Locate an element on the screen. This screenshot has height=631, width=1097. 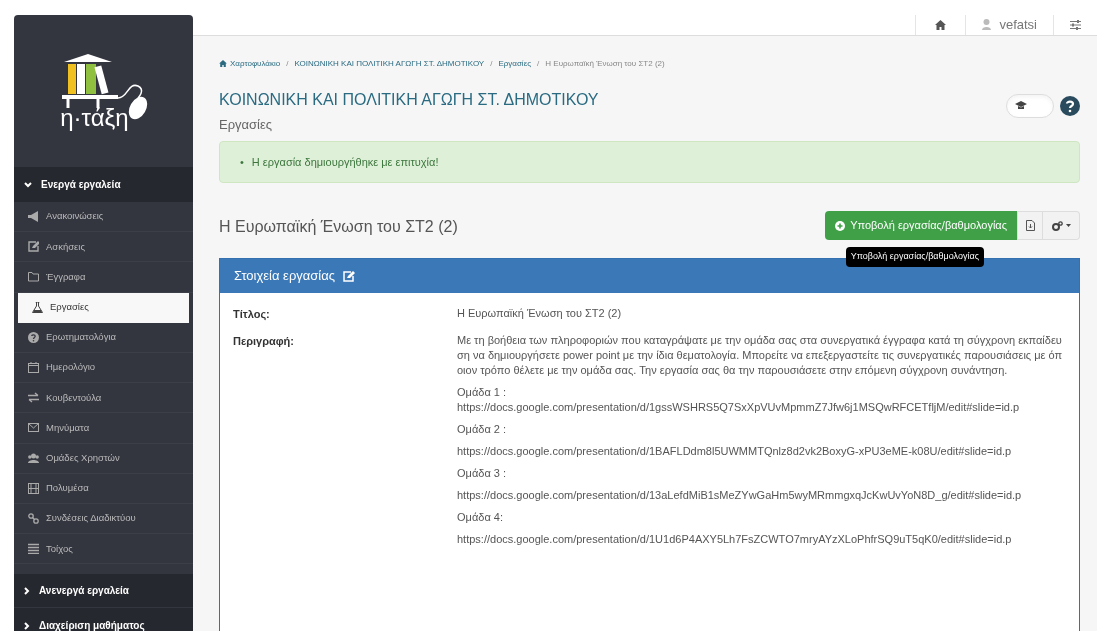
plus-circle-icon is located at coordinates (840, 225).